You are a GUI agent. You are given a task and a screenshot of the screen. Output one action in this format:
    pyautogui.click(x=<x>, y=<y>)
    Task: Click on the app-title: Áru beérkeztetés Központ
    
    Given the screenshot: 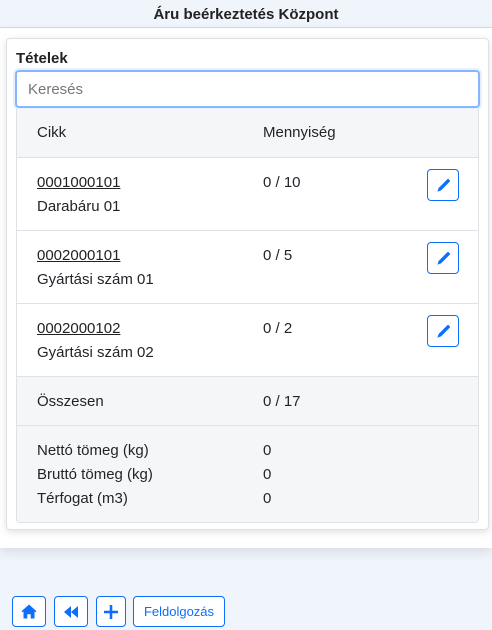 What is the action you would take?
    pyautogui.click(x=246, y=14)
    